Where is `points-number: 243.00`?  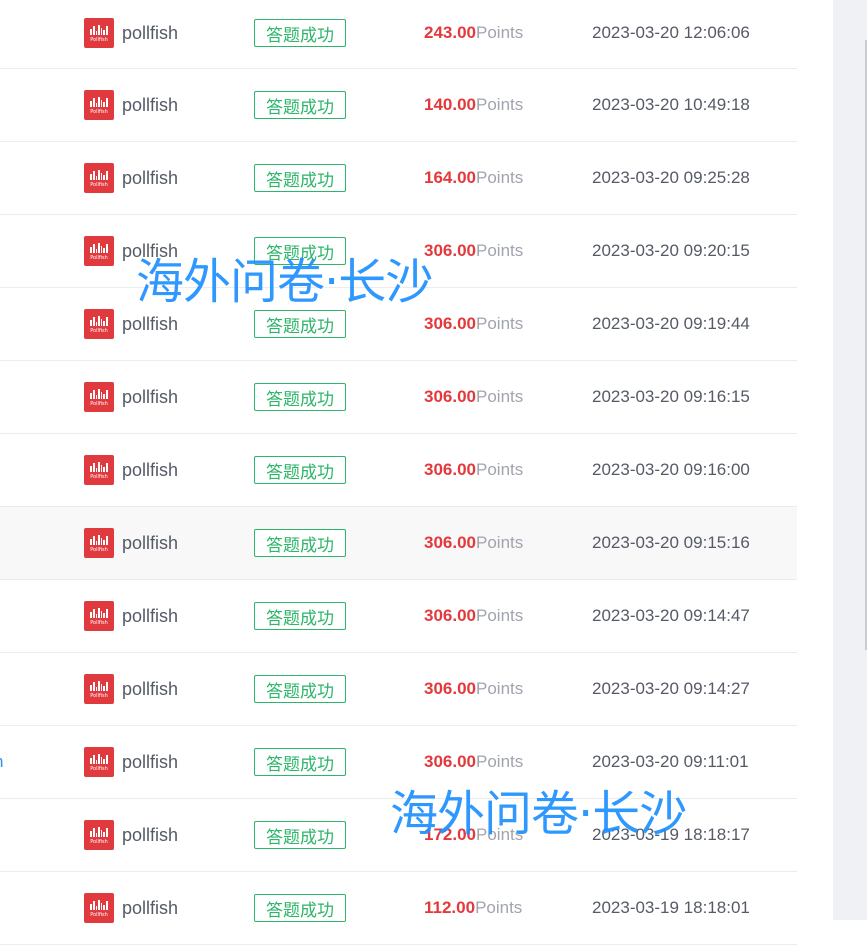 points-number: 243.00 is located at coordinates (450, 32).